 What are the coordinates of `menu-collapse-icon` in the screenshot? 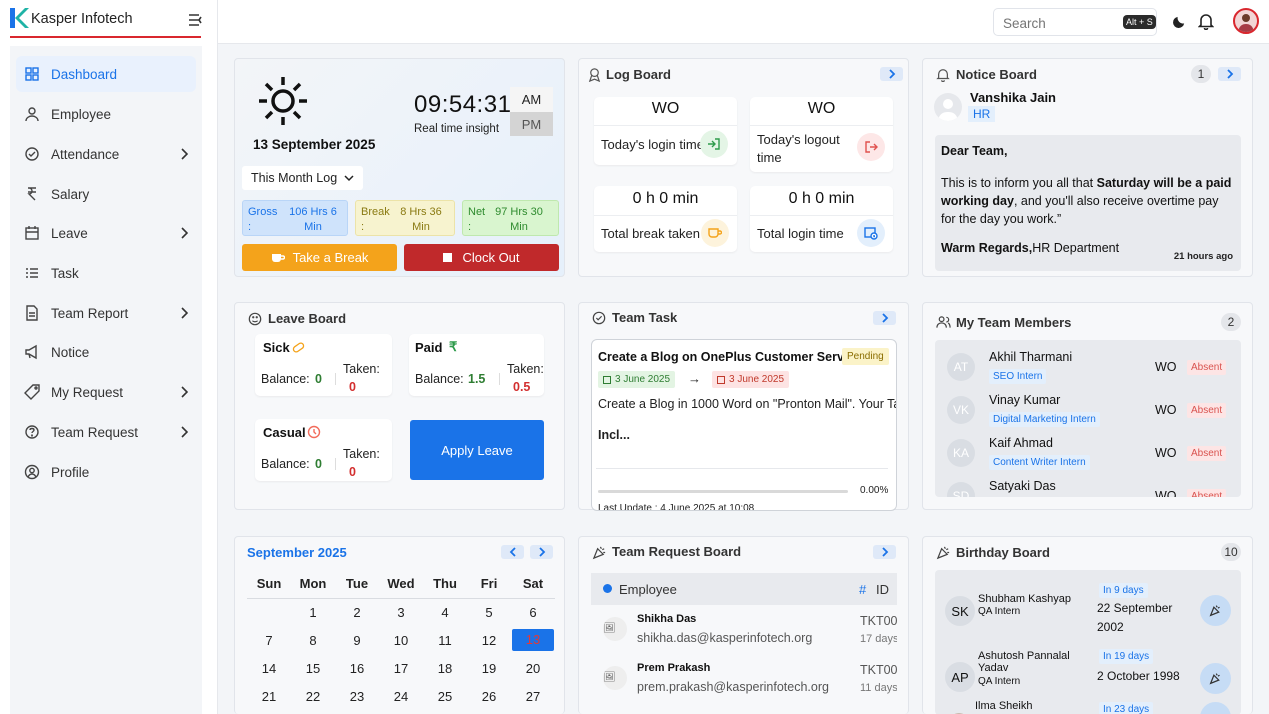 It's located at (196, 20).